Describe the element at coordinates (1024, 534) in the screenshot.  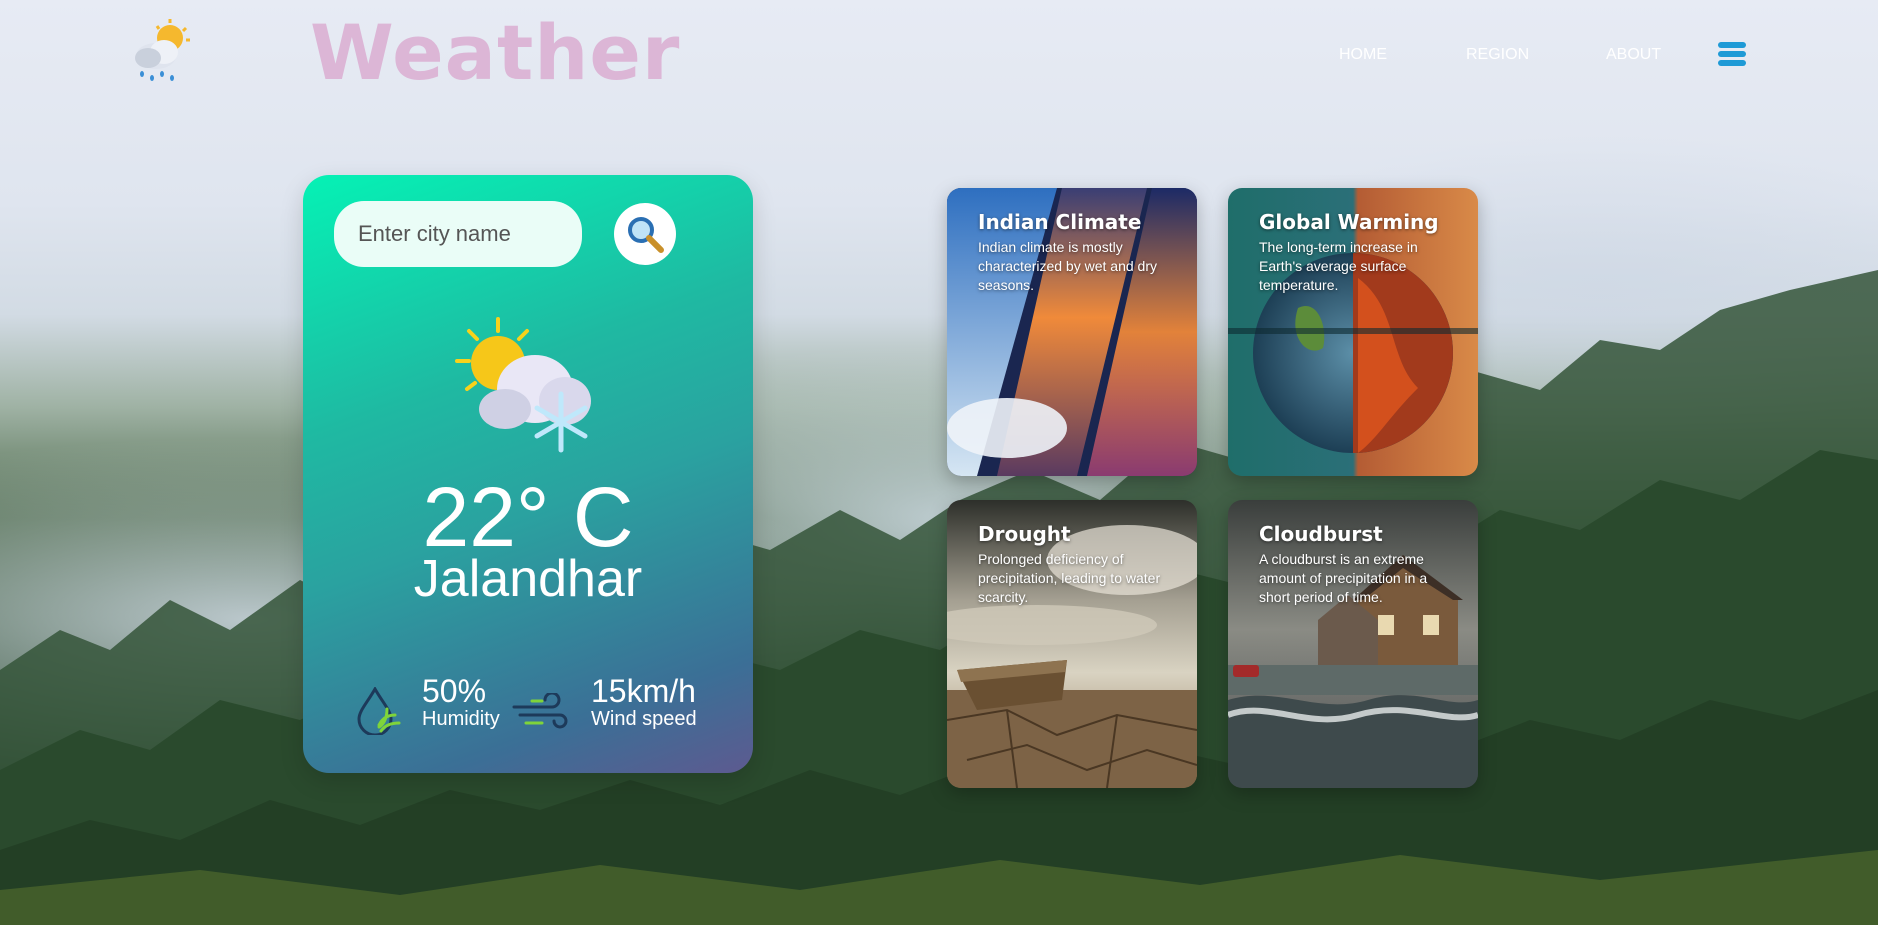
I see `card-title: Drought` at that location.